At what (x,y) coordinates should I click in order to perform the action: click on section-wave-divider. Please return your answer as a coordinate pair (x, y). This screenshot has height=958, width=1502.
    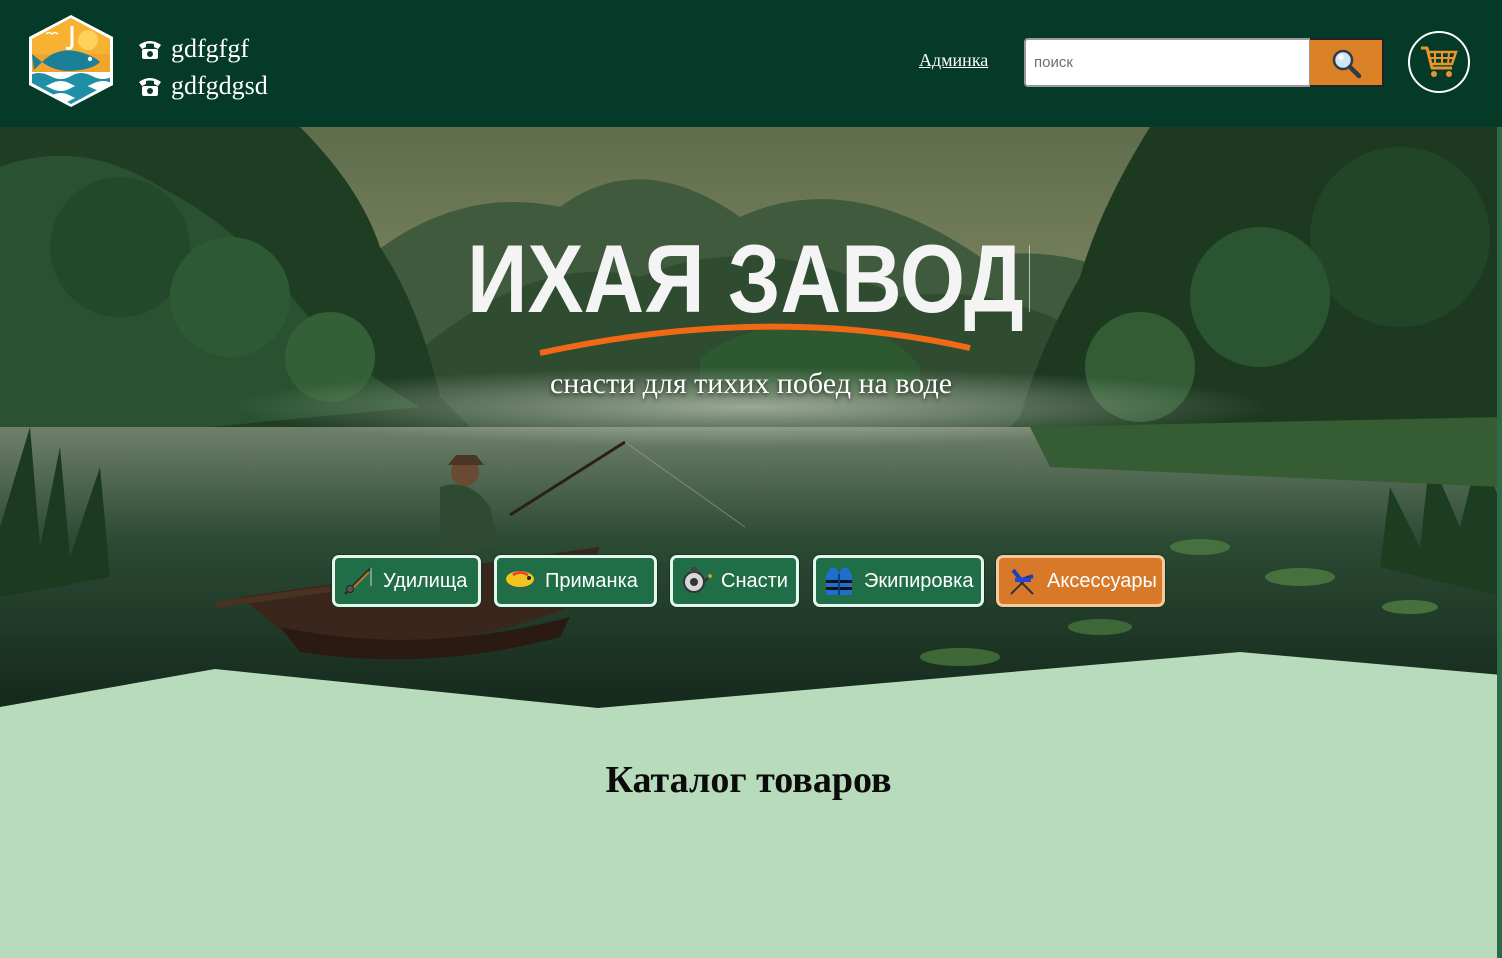
    Looking at the image, I should click on (751, 680).